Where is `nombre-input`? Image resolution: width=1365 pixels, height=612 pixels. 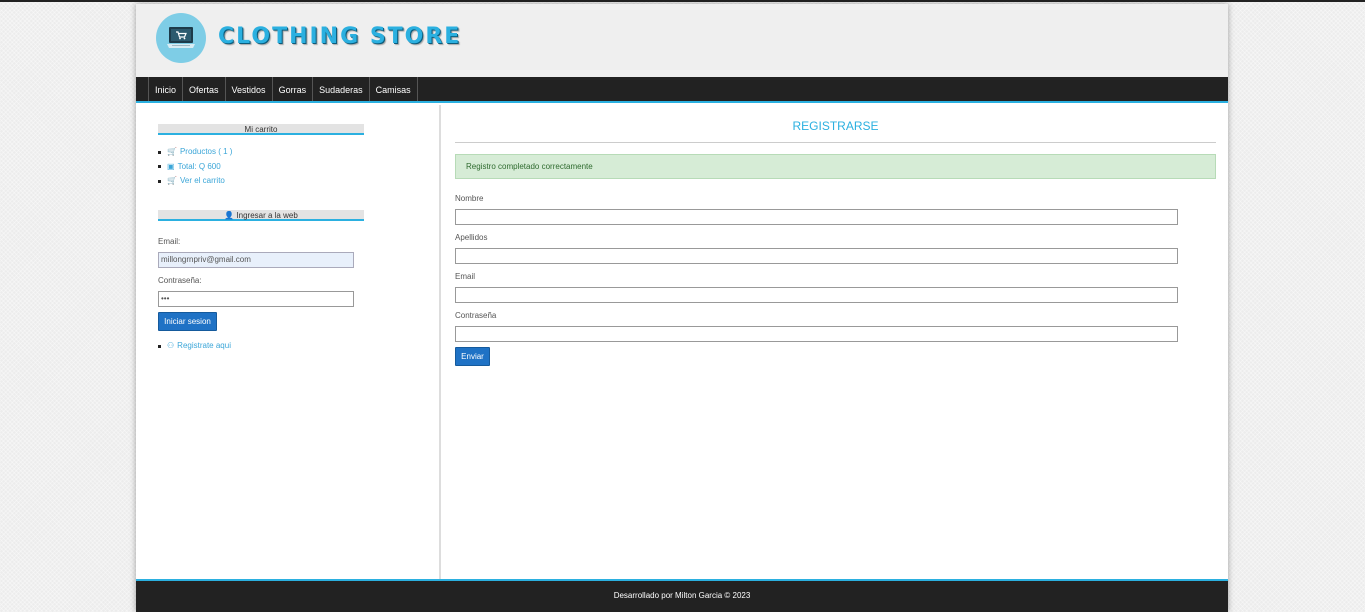
nombre-input is located at coordinates (816, 217).